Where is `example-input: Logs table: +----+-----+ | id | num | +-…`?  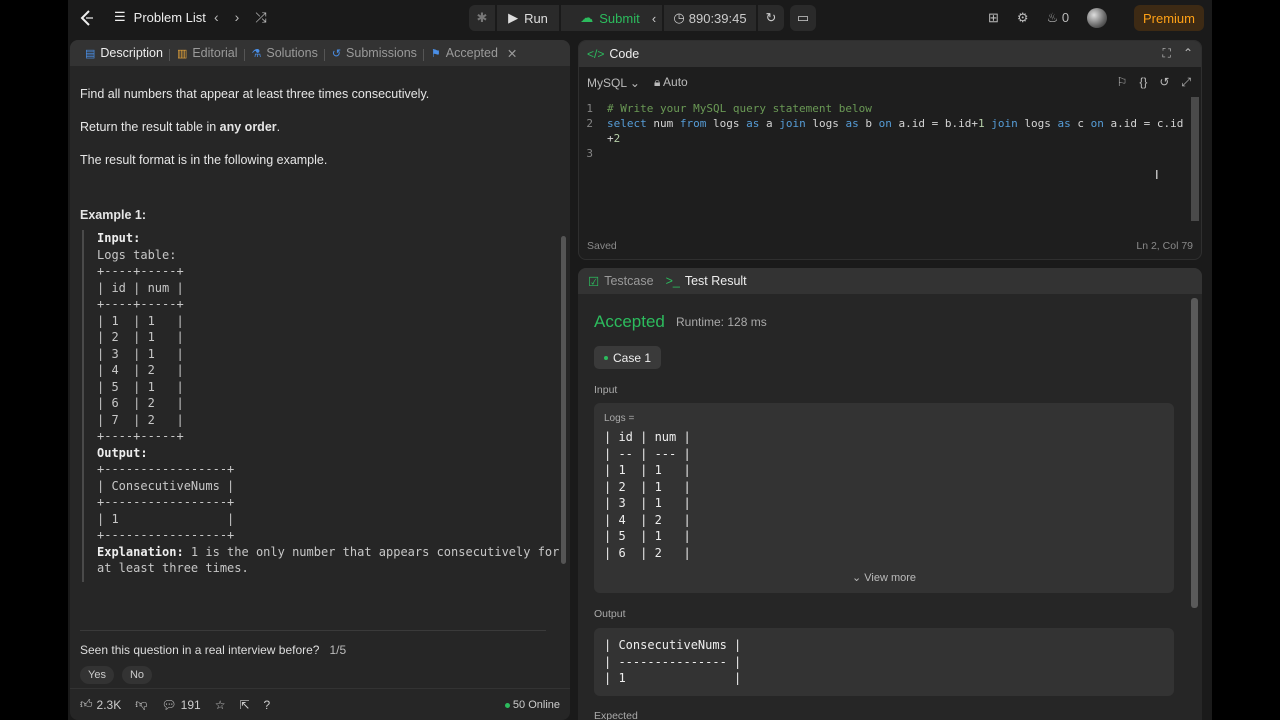
example-input: Logs table: +----+-----+ | id | num | +-… is located at coordinates (140, 345).